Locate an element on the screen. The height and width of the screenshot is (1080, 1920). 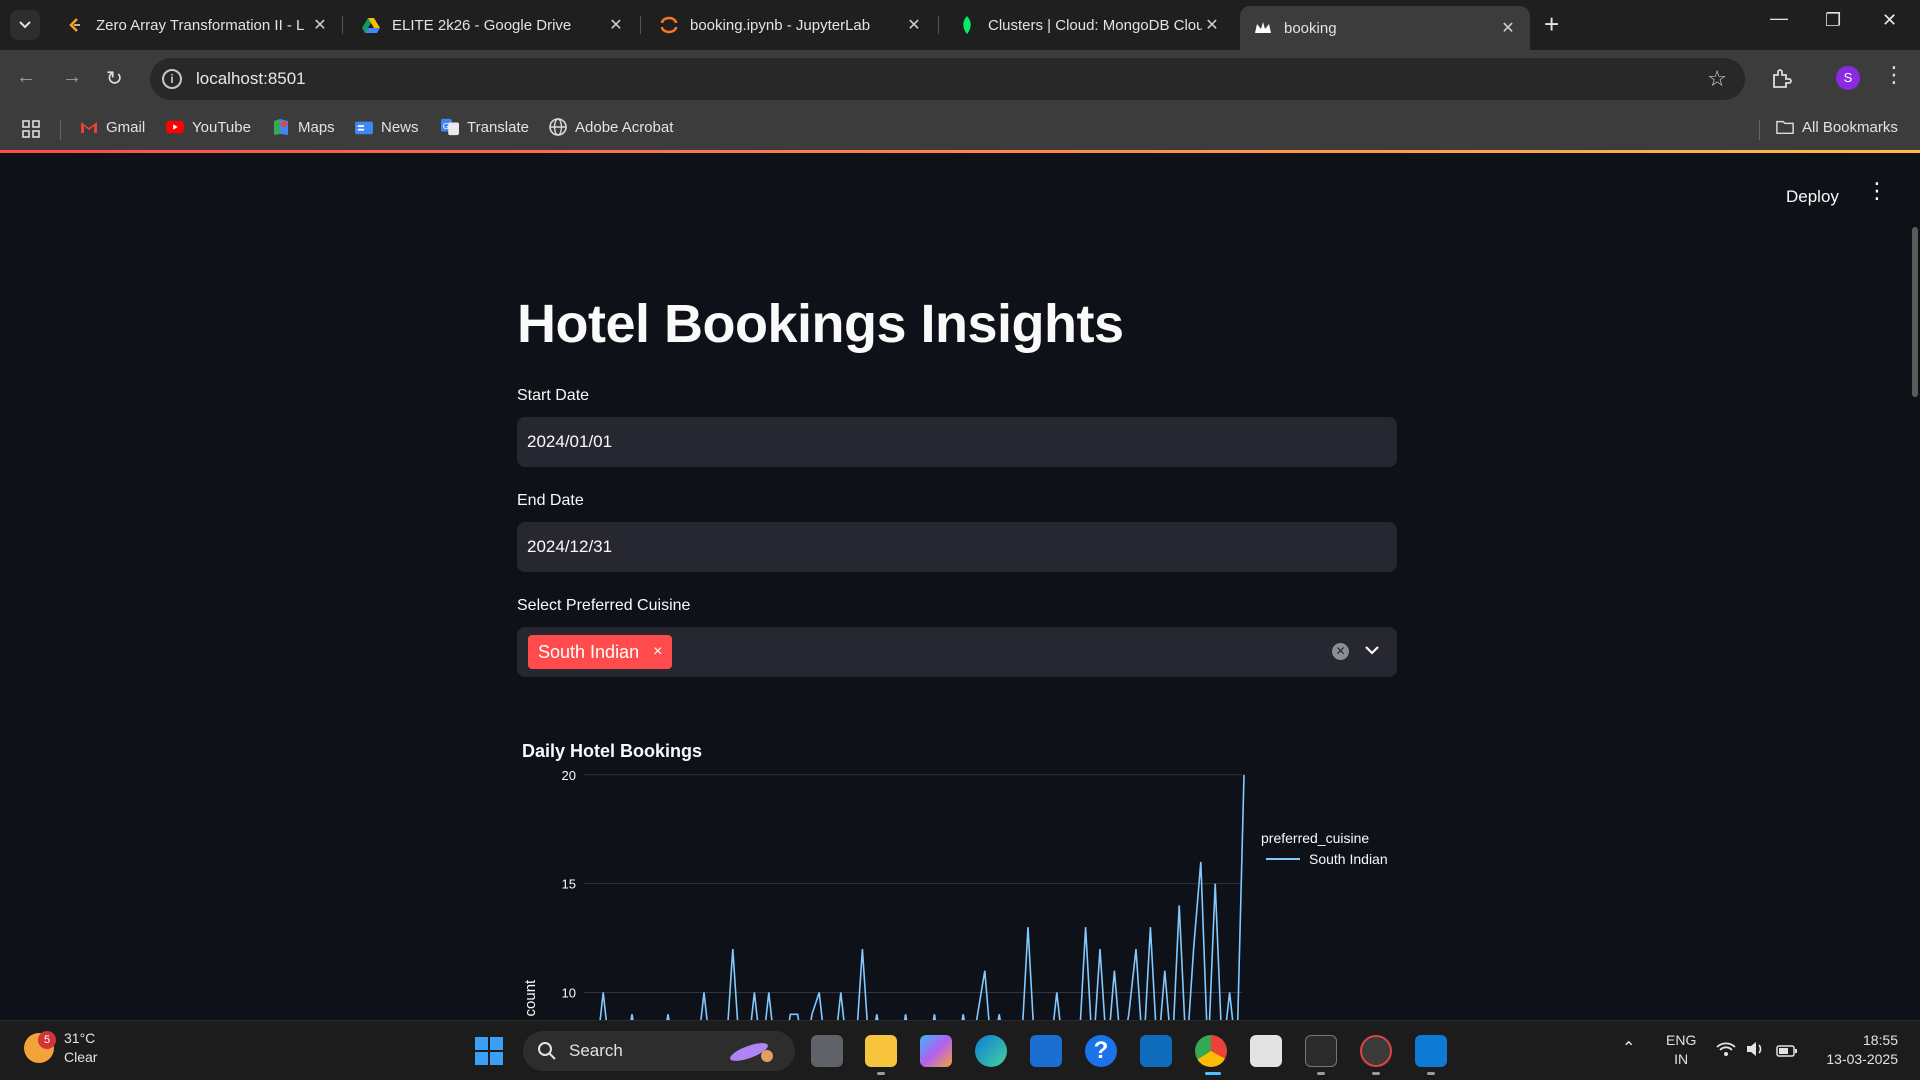
tab-google-drive: ELITE 2k26 - Google Drive ✕ is located at coordinates (493, 25).